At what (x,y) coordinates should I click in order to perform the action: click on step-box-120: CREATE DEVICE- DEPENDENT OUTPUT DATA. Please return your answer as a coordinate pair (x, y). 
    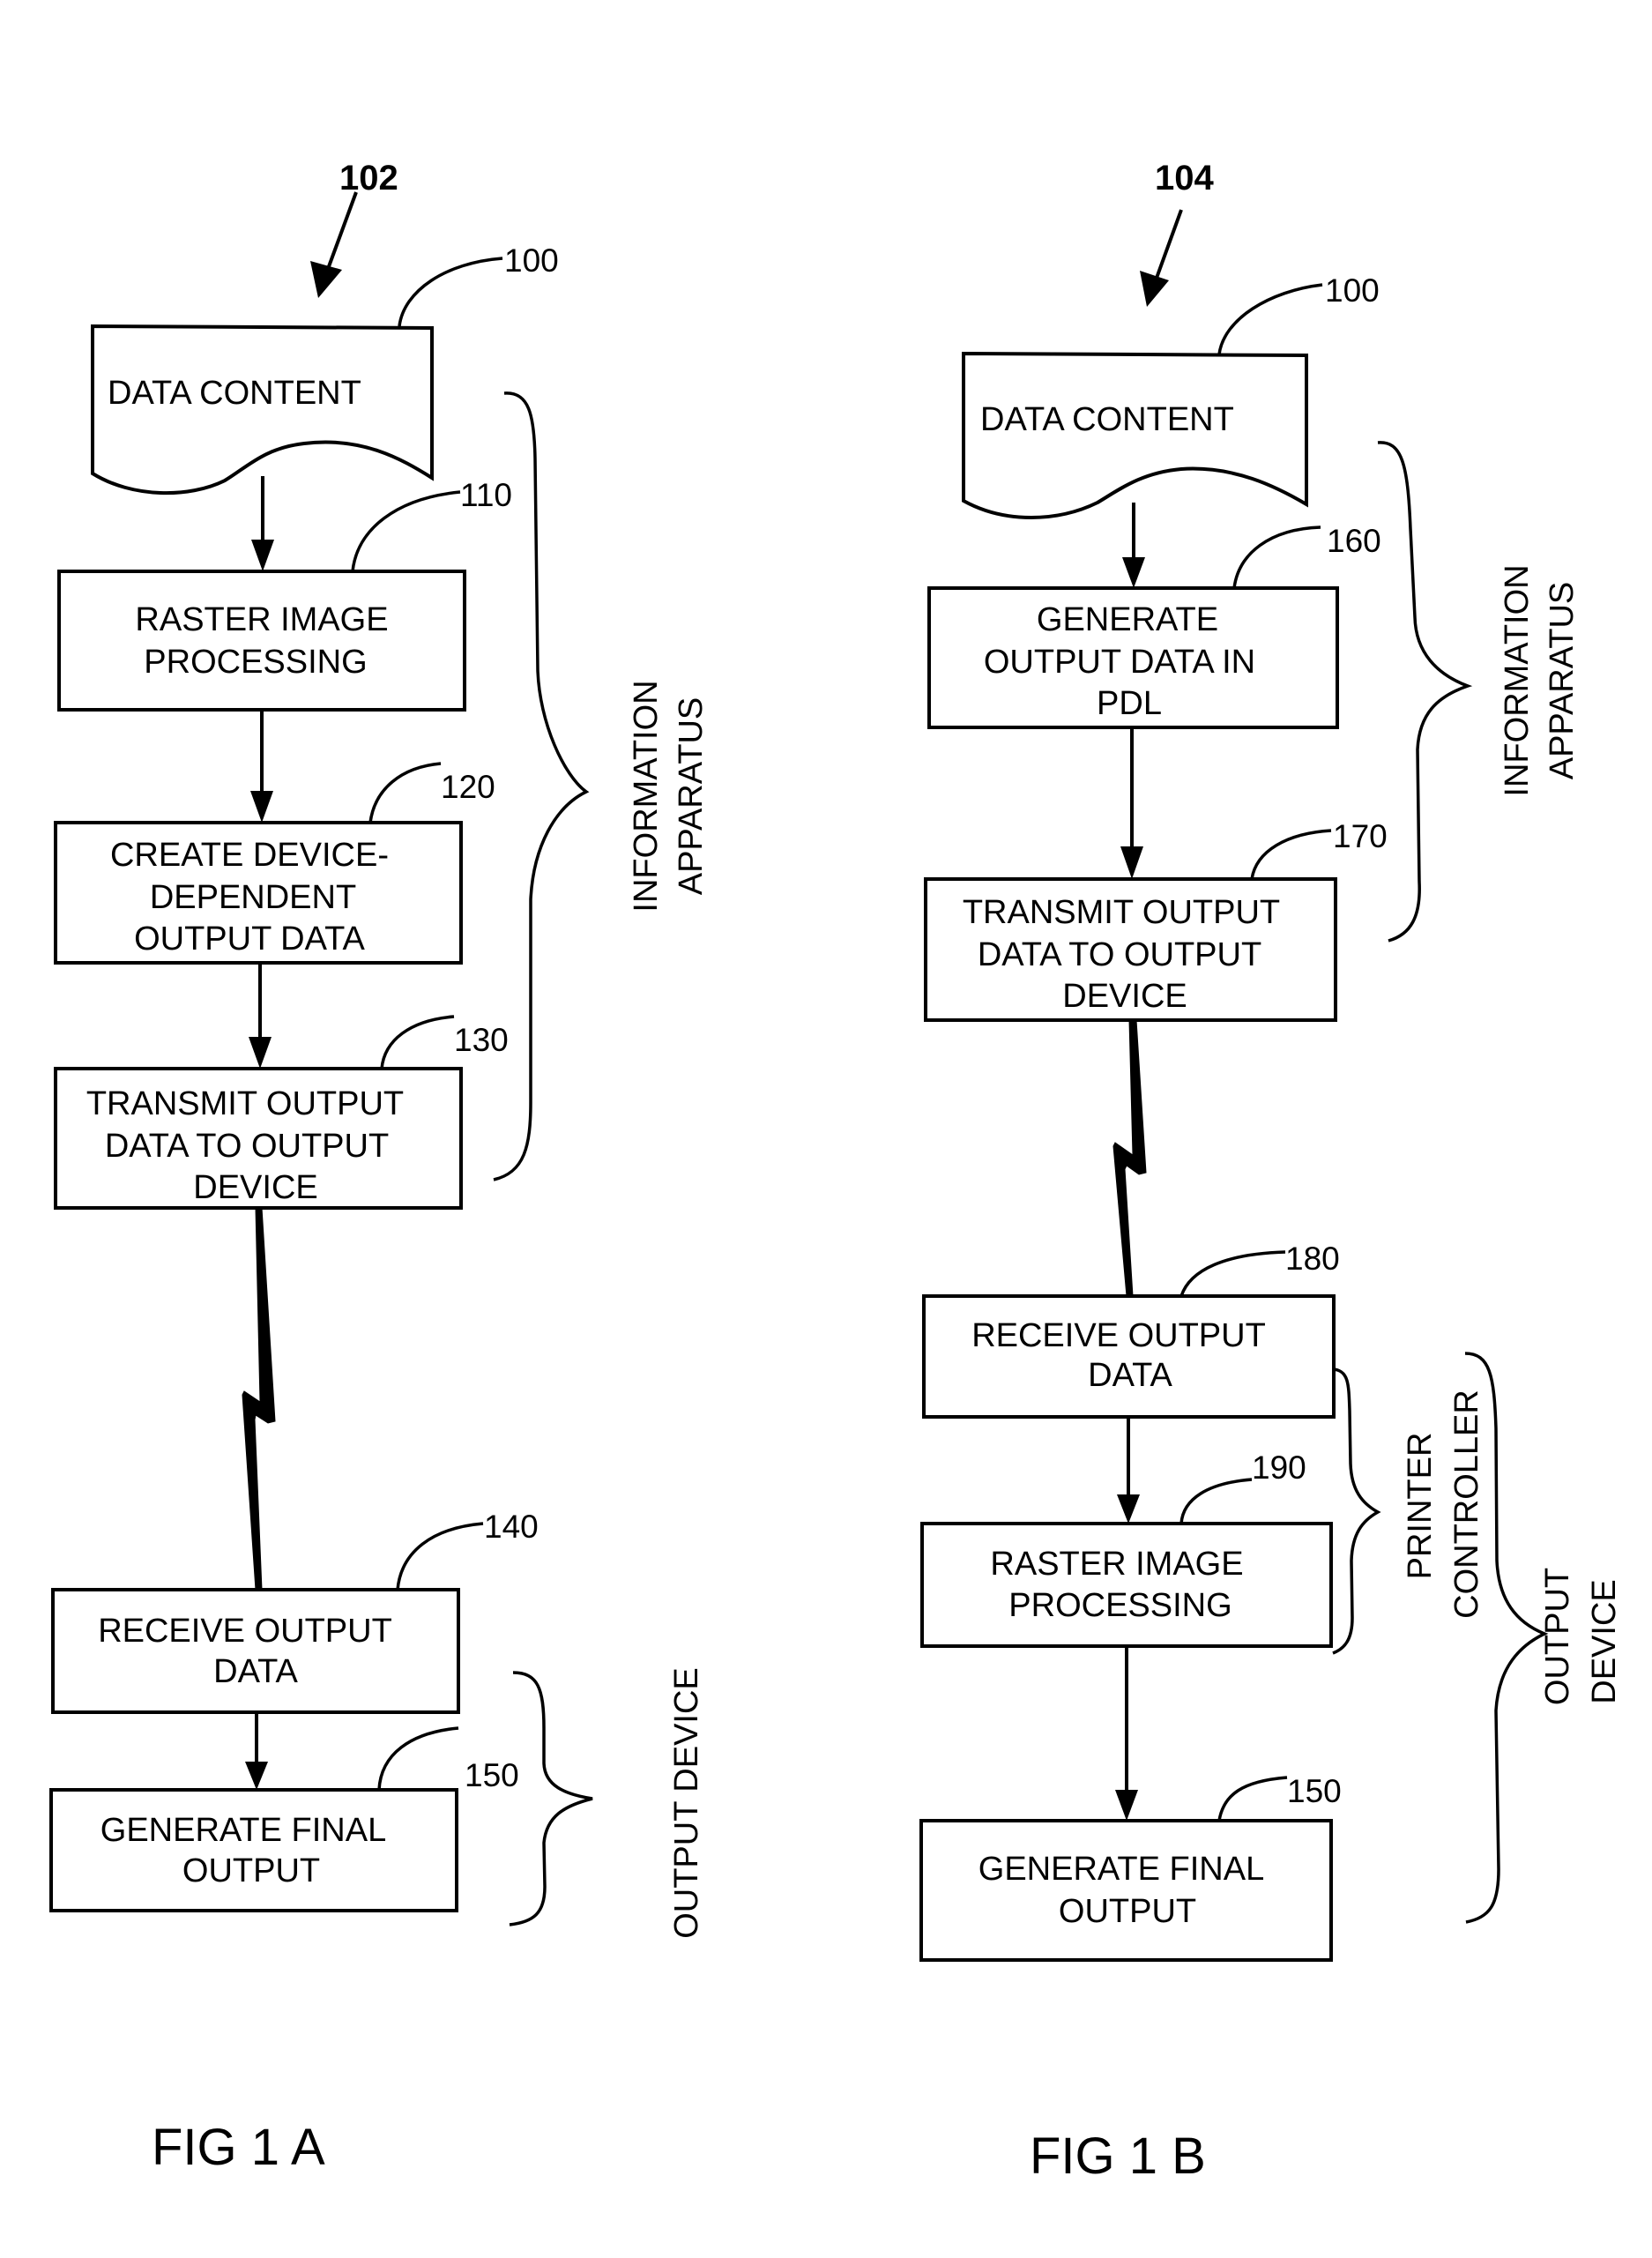
    Looking at the image, I should click on (258, 893).